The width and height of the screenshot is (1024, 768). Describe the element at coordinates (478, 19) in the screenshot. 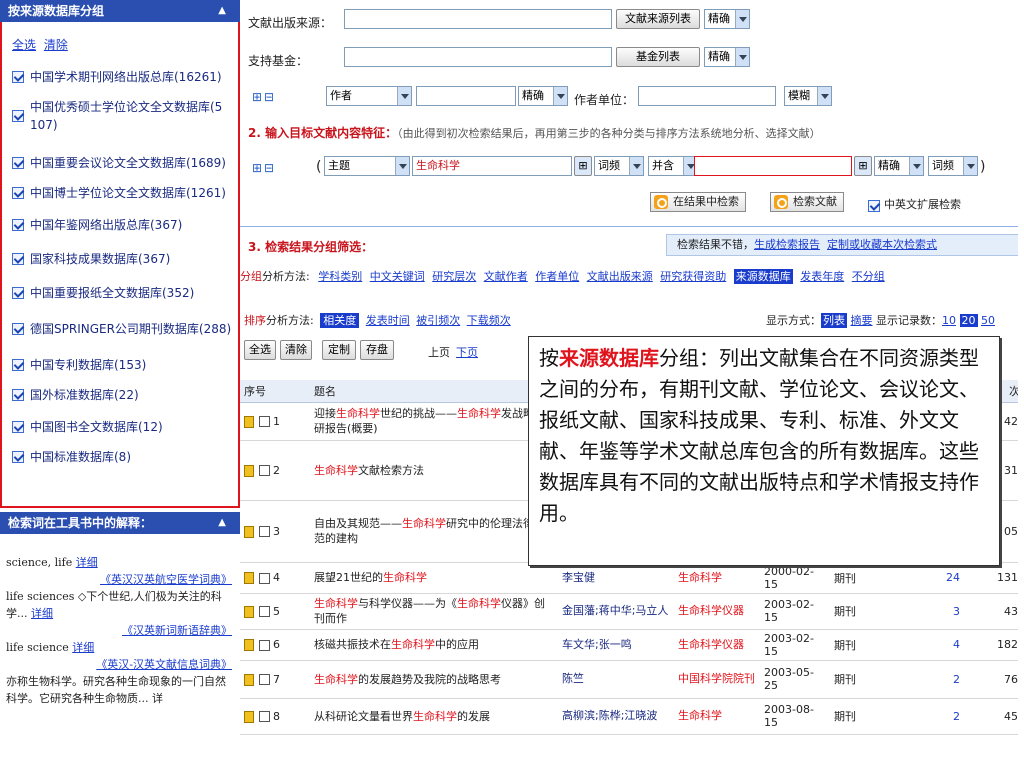

I see `source-input` at that location.